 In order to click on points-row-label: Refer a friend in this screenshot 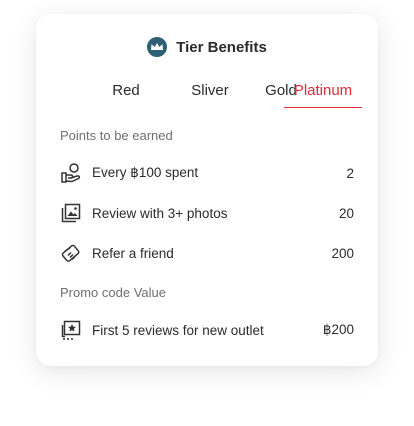, I will do `click(133, 253)`.